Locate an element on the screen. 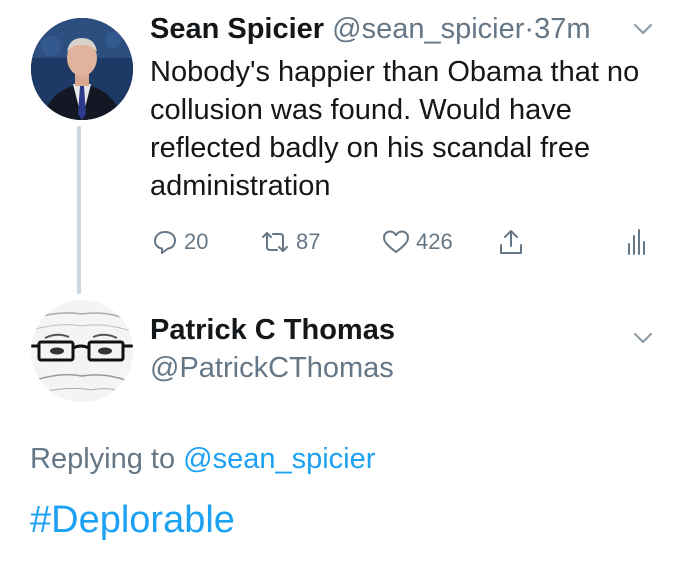 This screenshot has height=563, width=680. retweet-button: 87 is located at coordinates (290, 242).